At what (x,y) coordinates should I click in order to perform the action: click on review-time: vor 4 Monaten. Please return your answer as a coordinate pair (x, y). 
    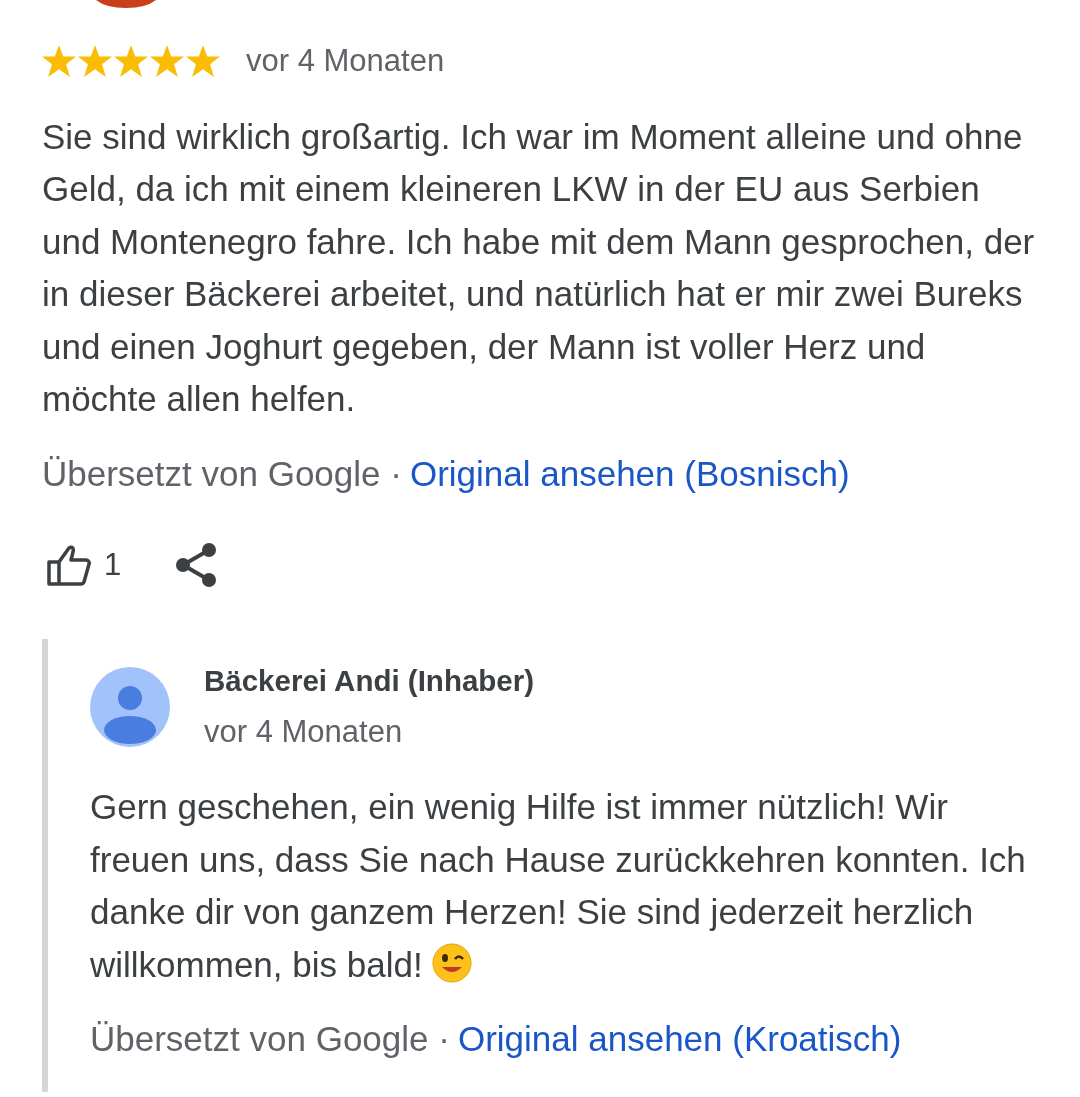
    Looking at the image, I should click on (345, 61).